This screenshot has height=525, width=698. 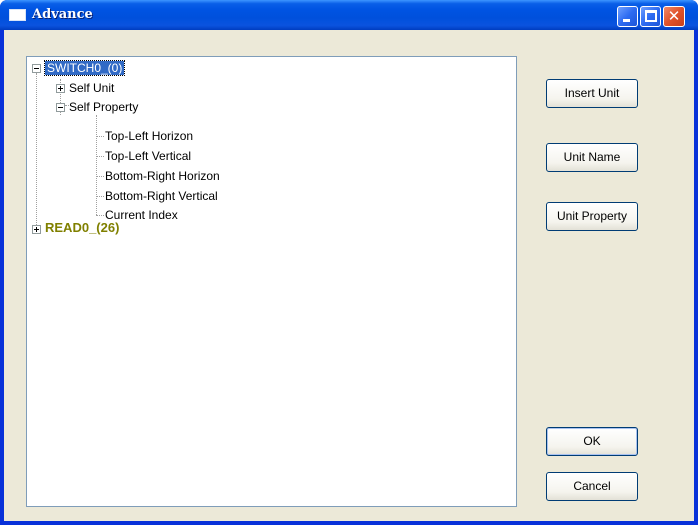 What do you see at coordinates (592, 441) in the screenshot?
I see `ok-button: OK` at bounding box center [592, 441].